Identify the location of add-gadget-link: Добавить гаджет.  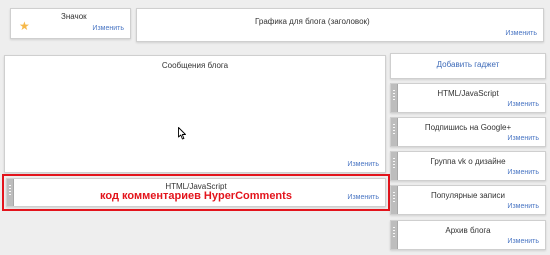
(468, 64).